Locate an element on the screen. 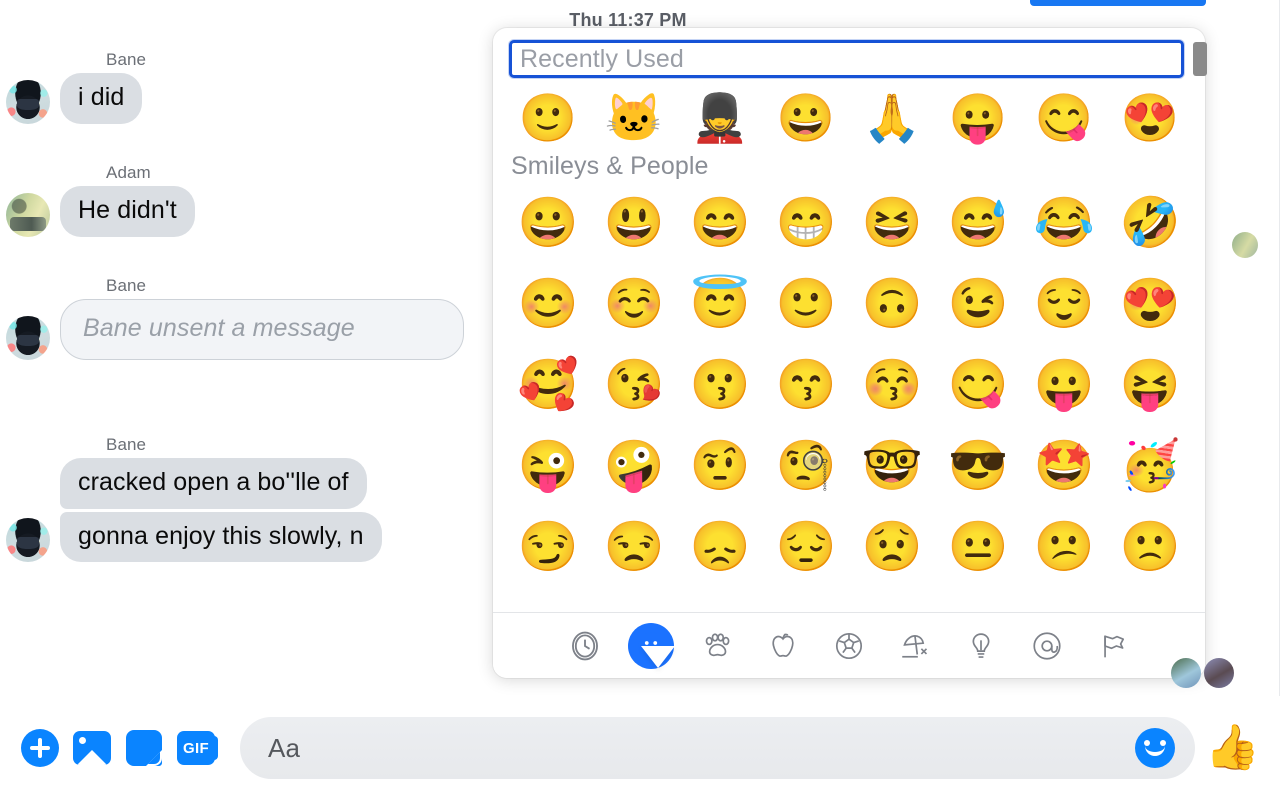 The height and width of the screenshot is (800, 1280). emoji-item: 😐 is located at coordinates (978, 547).